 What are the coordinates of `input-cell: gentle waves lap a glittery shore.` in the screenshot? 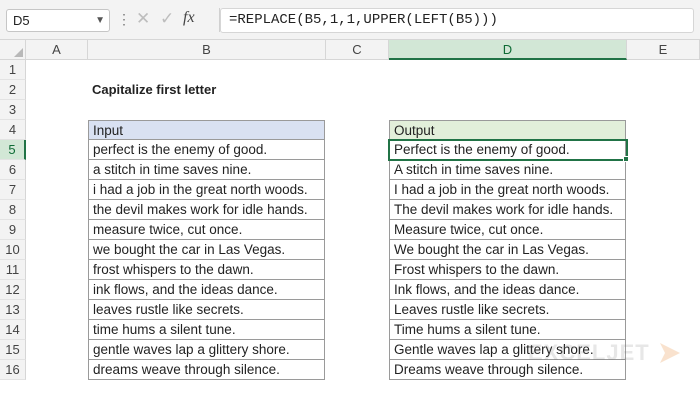 It's located at (206, 350).